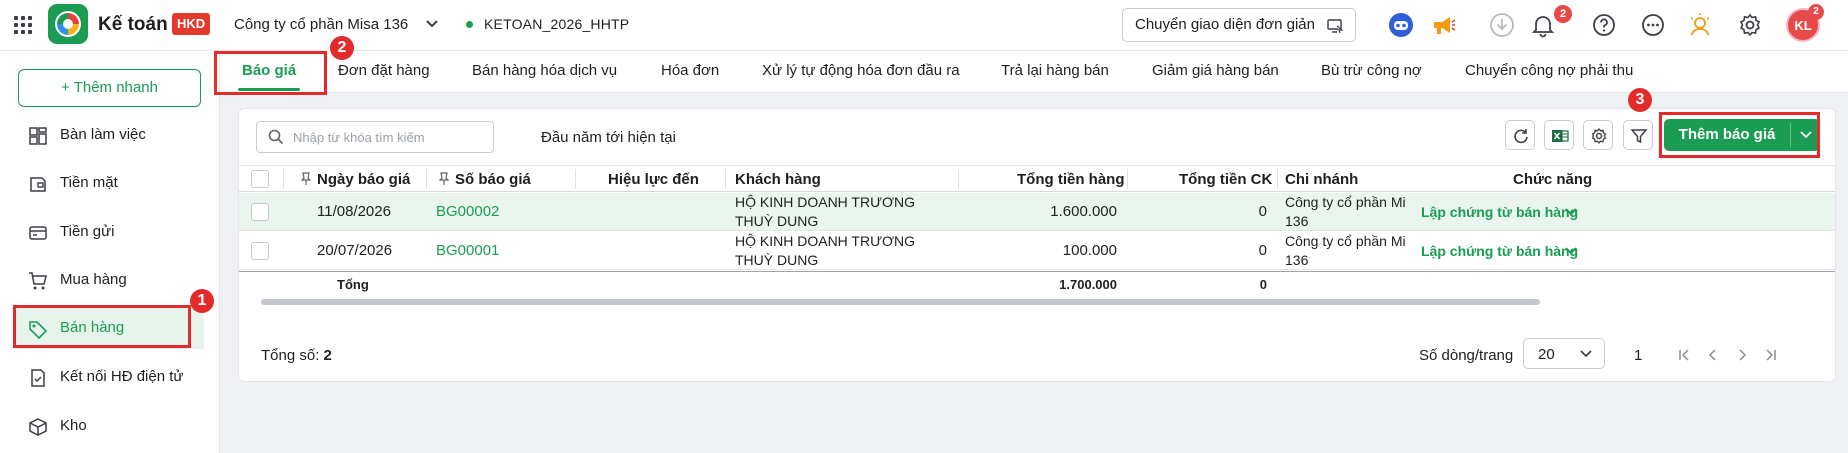  Describe the element at coordinates (1089, 250) in the screenshot. I see `total-amount: 100.000` at that location.